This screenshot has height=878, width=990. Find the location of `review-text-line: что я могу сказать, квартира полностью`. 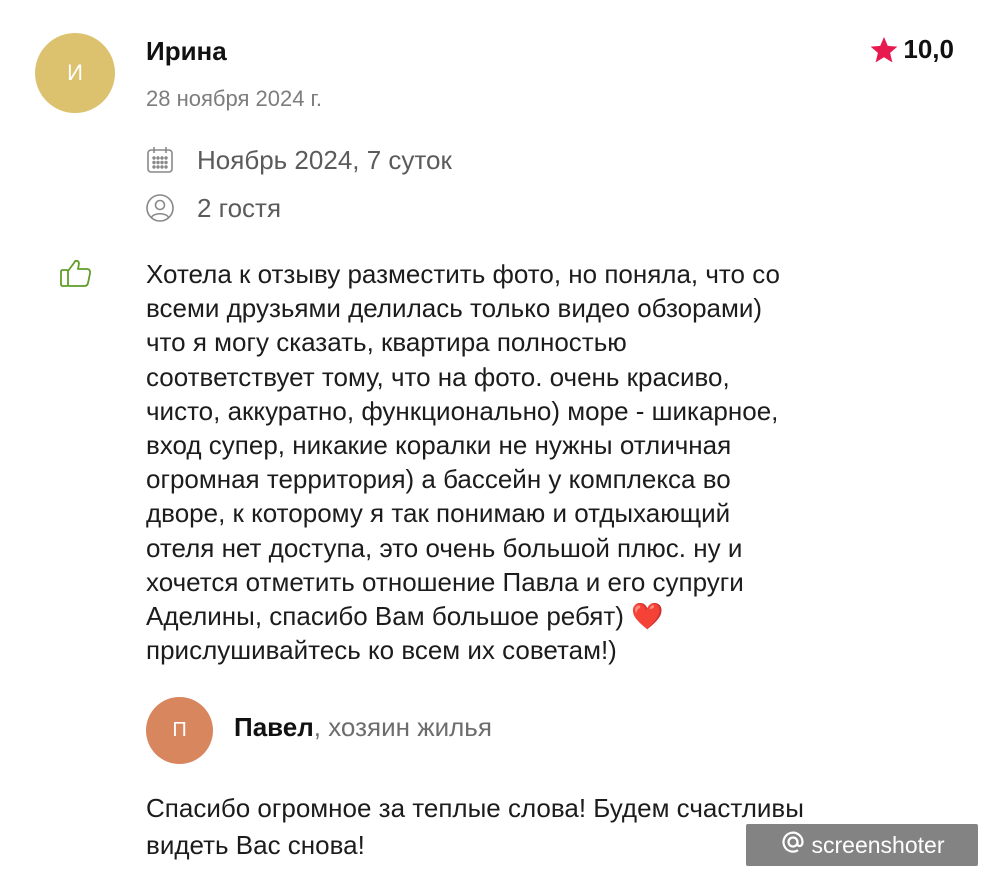

review-text-line: что я могу сказать, квартира полностью is located at coordinates (386, 342).